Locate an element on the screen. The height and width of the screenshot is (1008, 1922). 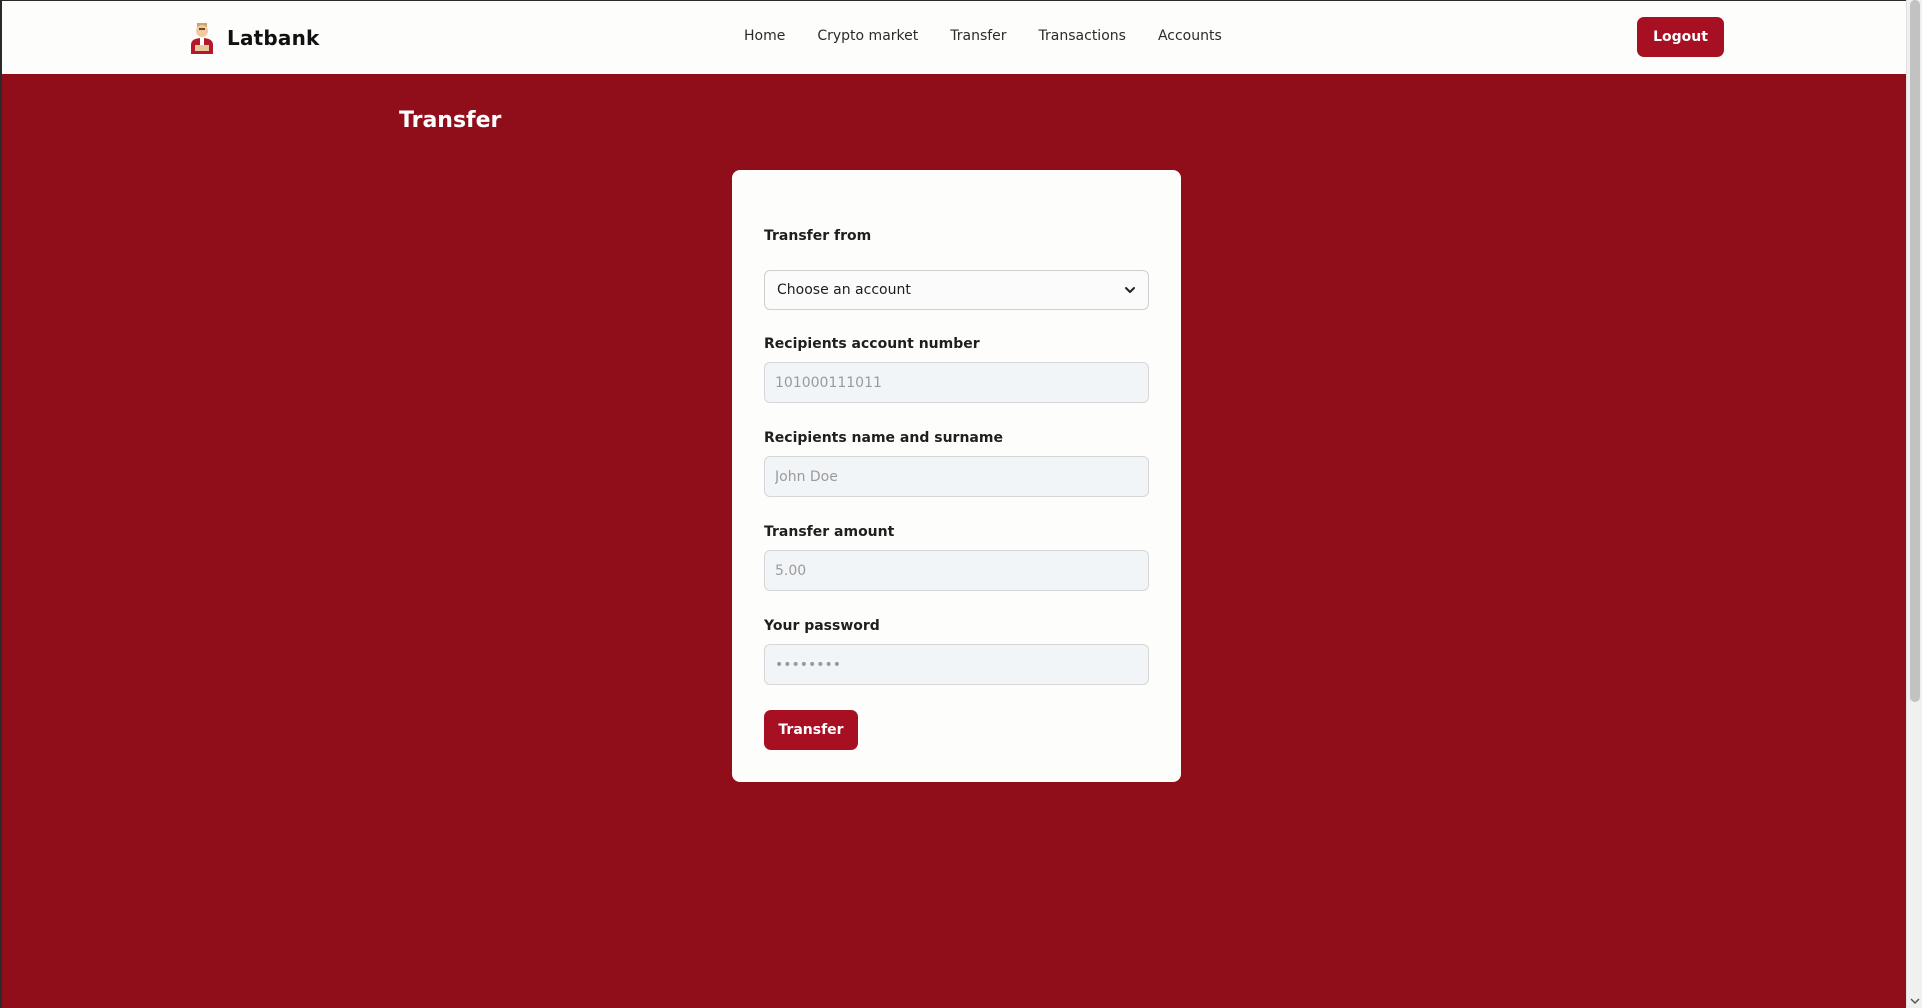
nav-transactions: Transactions is located at coordinates (1082, 36).